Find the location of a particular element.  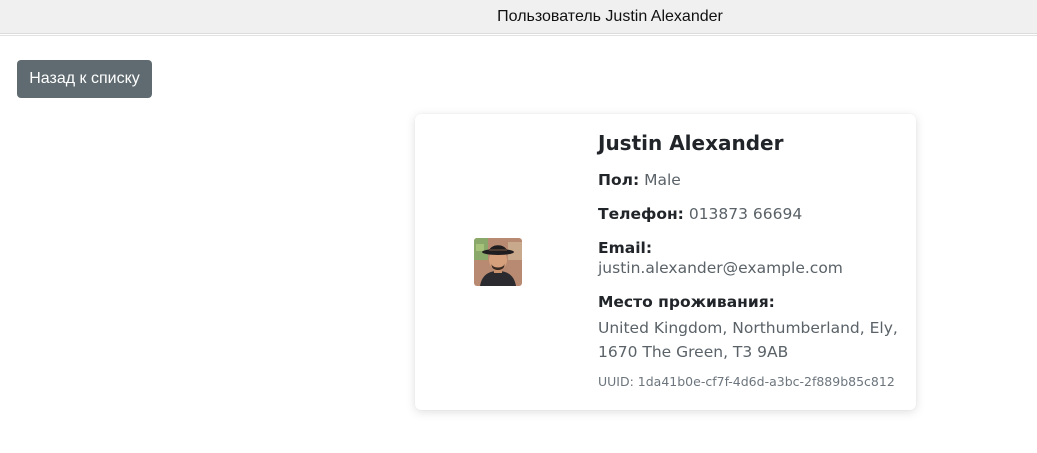

user-photo-icon is located at coordinates (498, 262).